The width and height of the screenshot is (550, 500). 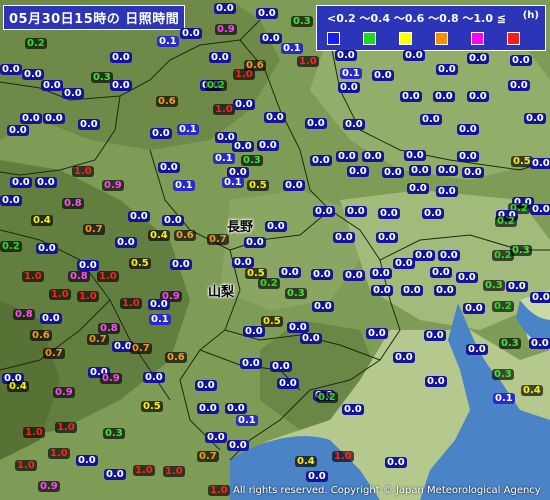 What do you see at coordinates (431, 28) in the screenshot?
I see `legend: <0.2 〜0.4 〜0.6 〜0.8 〜1.0 ≦ (h)` at bounding box center [431, 28].